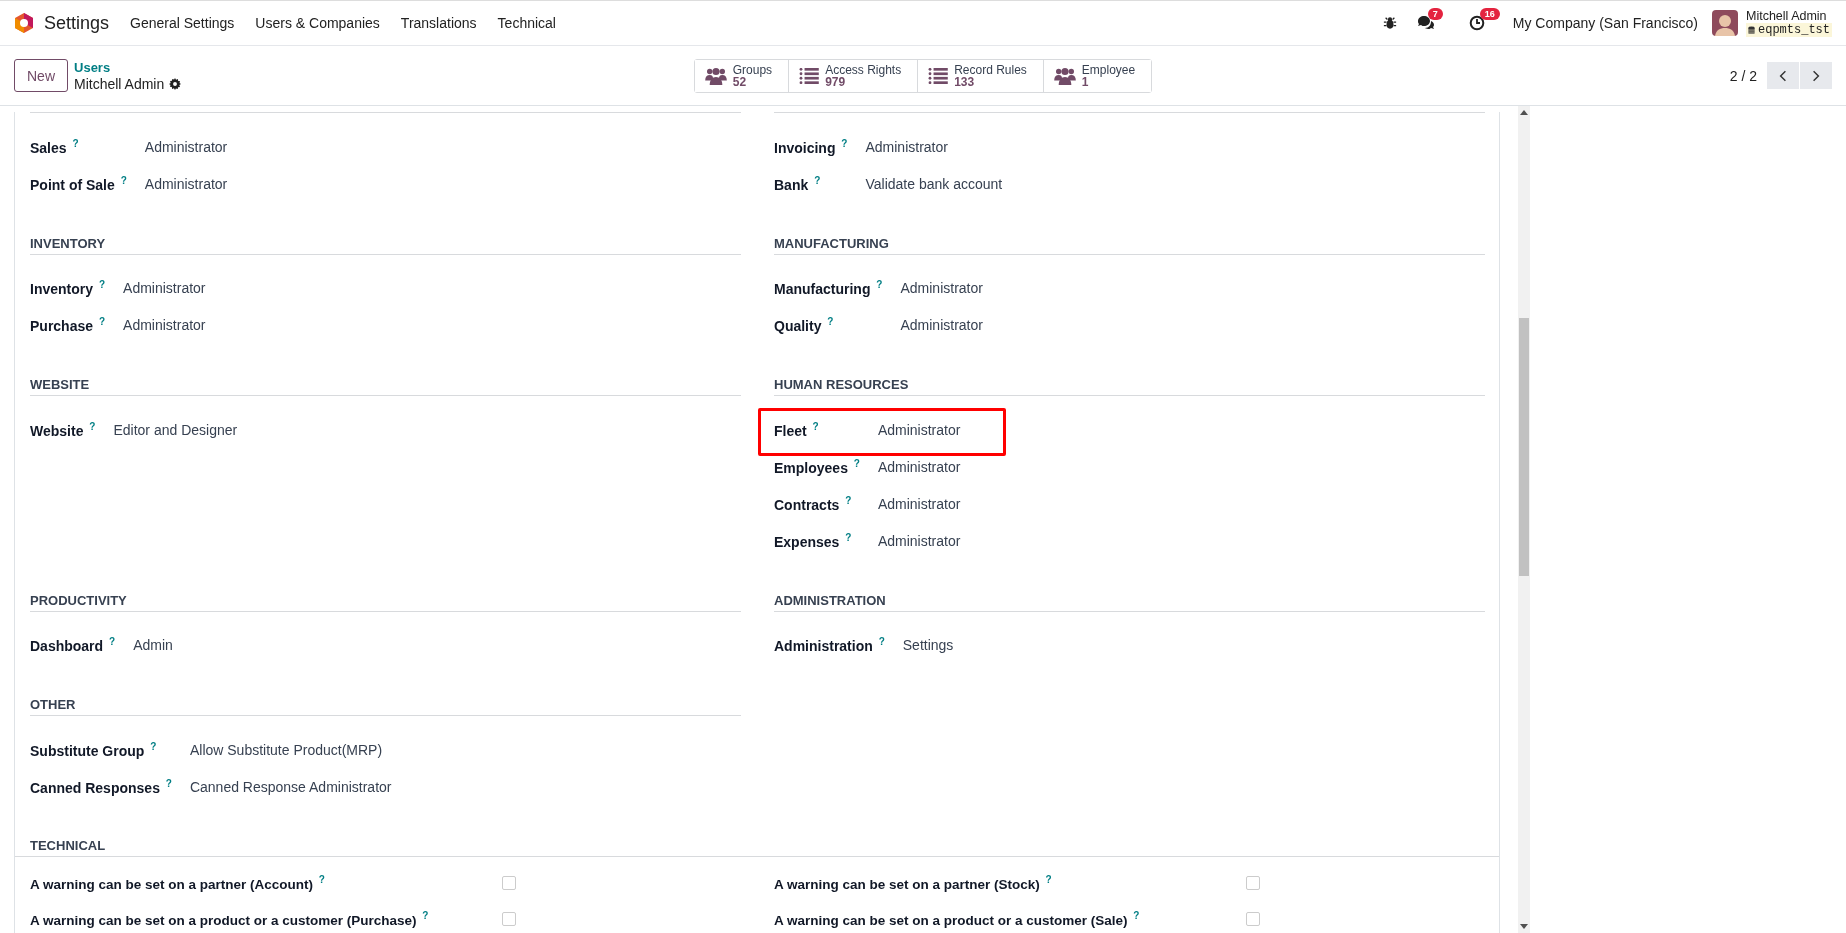  I want to click on menu-item: General Settings, so click(182, 23).